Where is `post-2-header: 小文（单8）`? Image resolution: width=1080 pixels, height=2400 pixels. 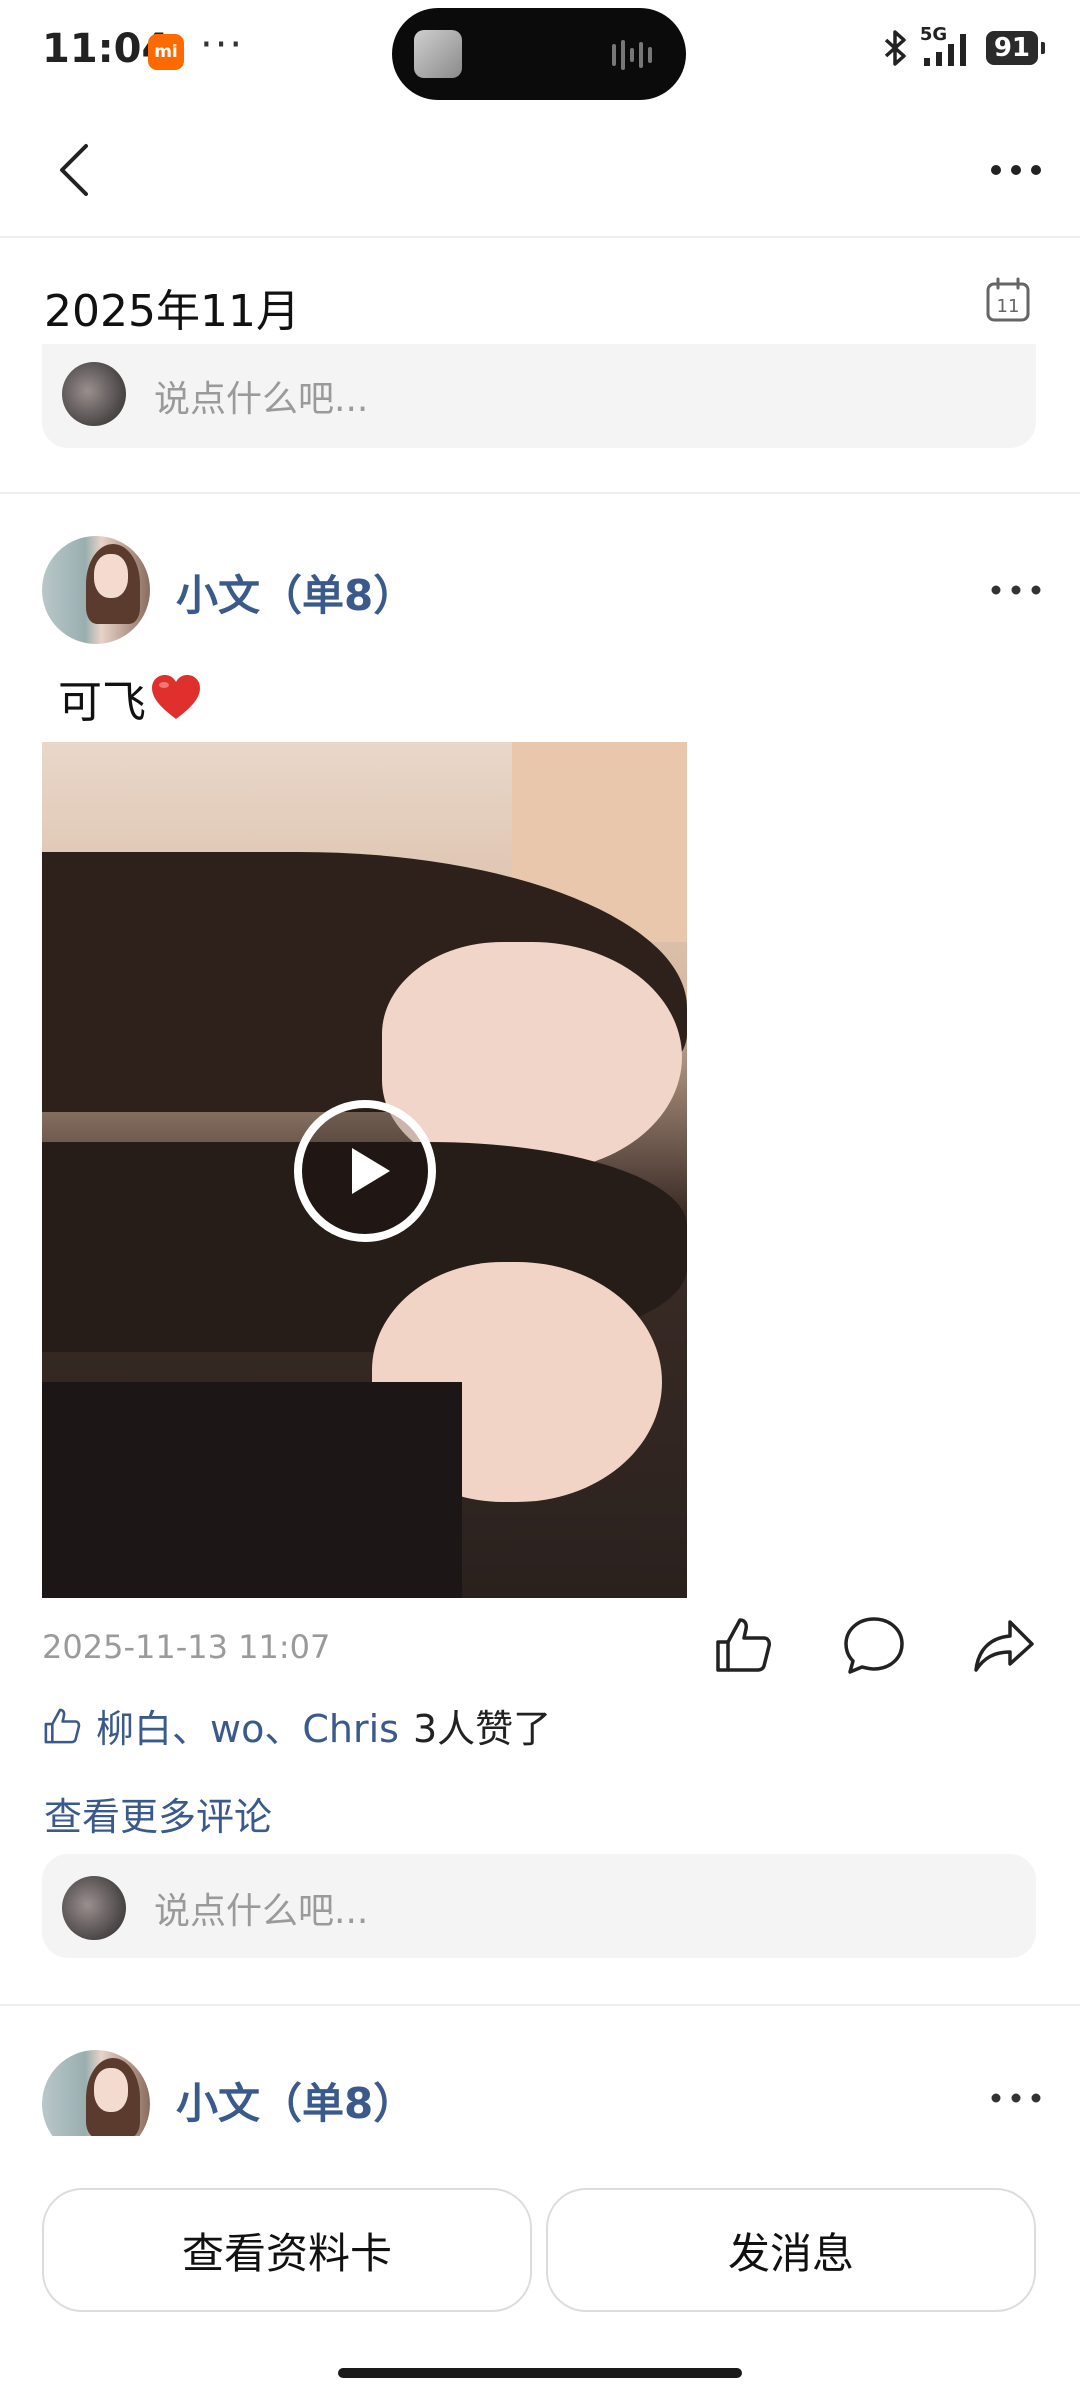
post-2-header: 小文（单8） is located at coordinates (540, 2090).